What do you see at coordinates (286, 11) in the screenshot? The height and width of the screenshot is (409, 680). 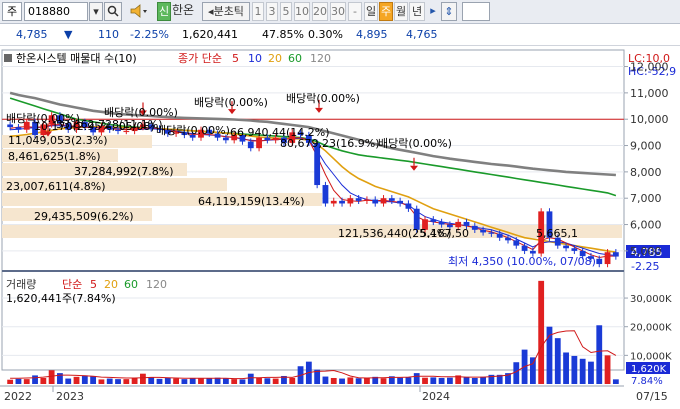 I see `period-5-button: 5` at bounding box center [286, 11].